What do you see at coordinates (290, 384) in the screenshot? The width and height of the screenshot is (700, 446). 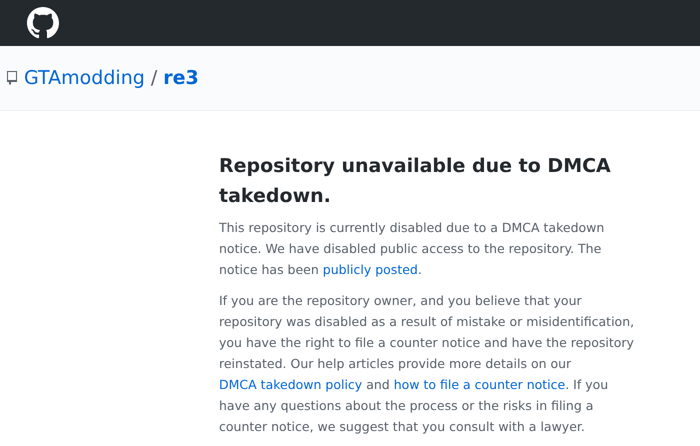 I see `notice-link: DMCA takedown policy` at bounding box center [290, 384].